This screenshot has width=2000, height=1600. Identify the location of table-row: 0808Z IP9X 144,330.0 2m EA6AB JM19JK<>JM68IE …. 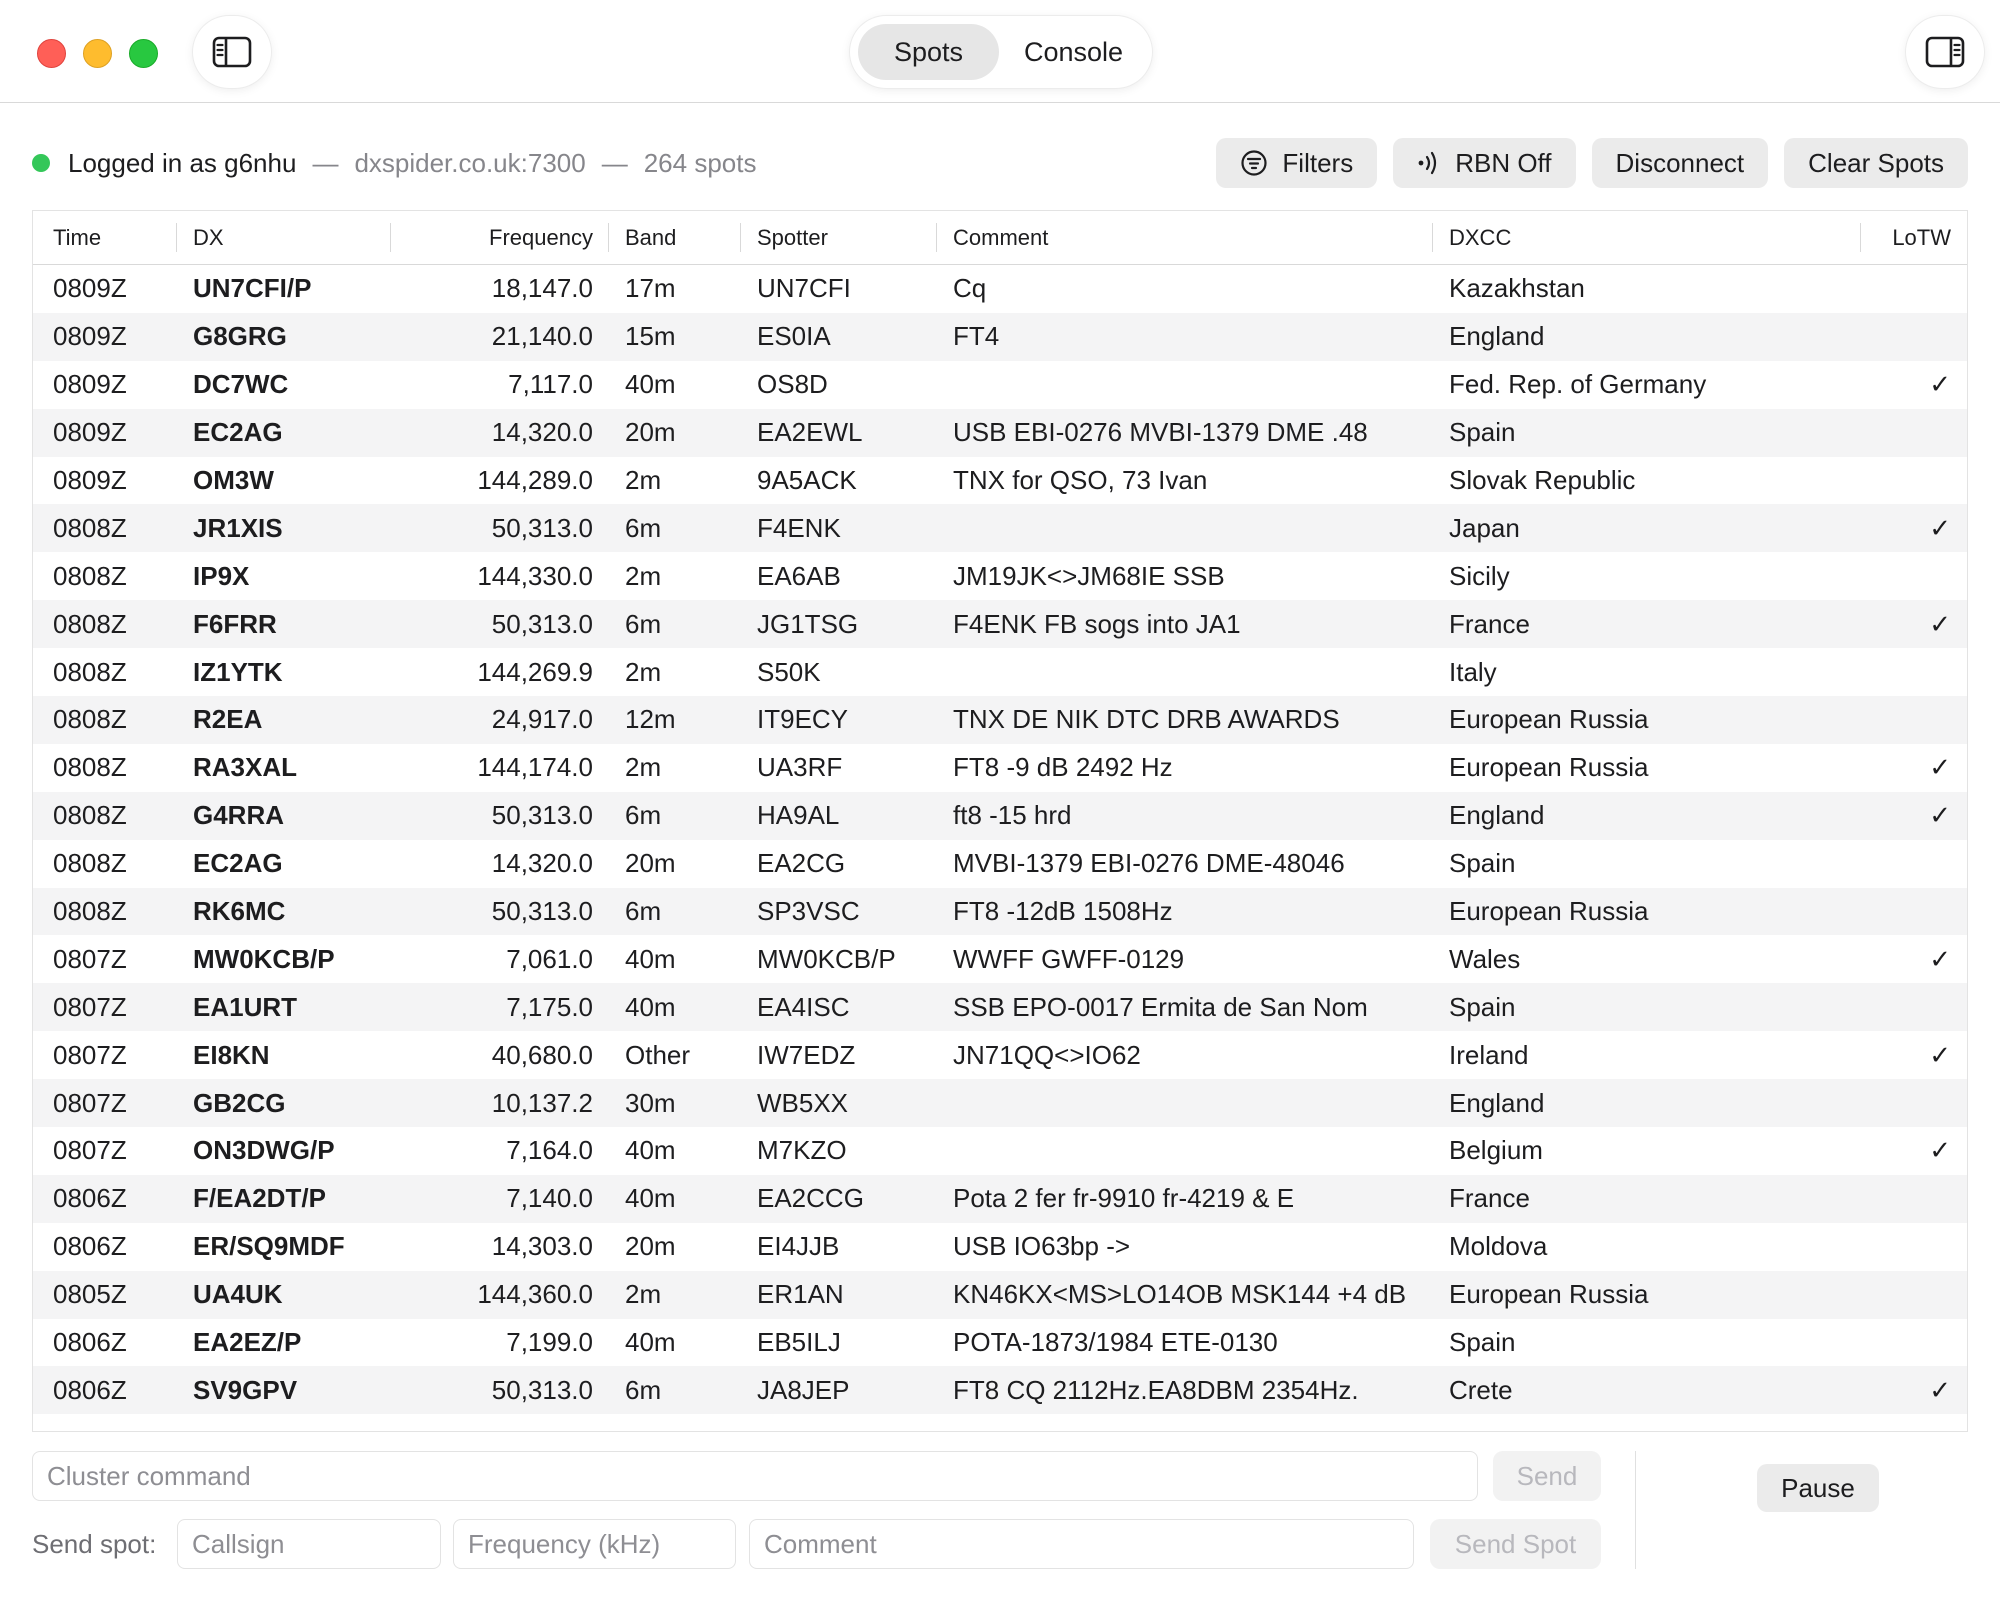
(1000, 576).